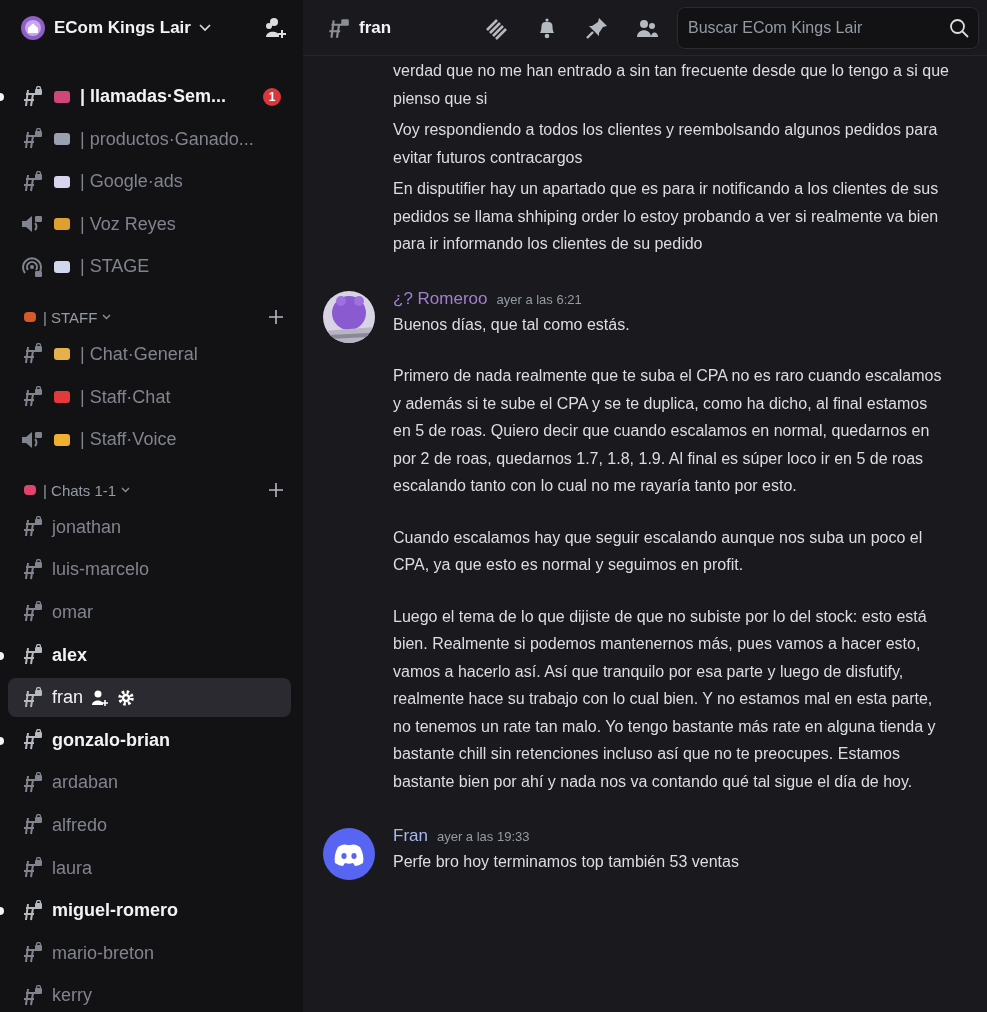  Describe the element at coordinates (149, 655) in the screenshot. I see `channel-item: alex` at that location.